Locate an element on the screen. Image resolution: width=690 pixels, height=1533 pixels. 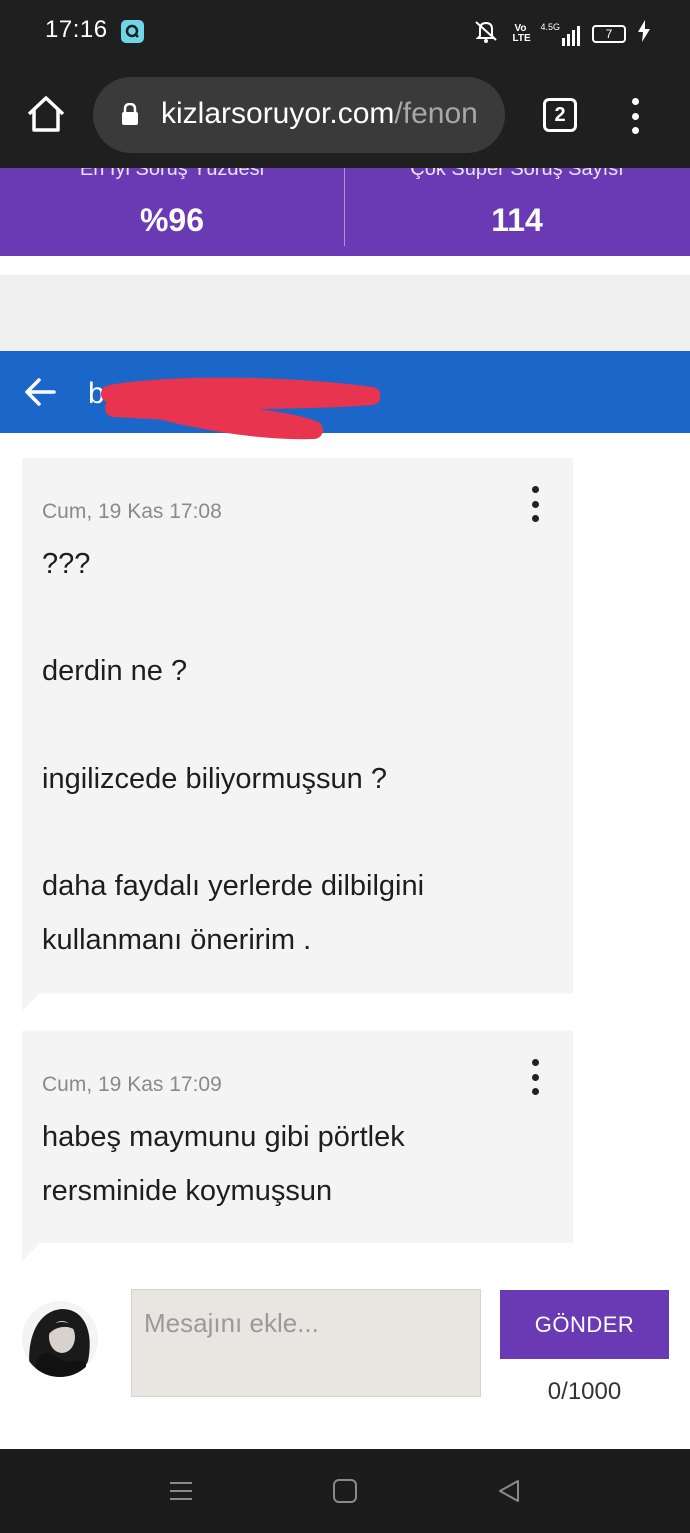
url-text: kizlarsoruyor.com/fenon is located at coordinates (319, 114).